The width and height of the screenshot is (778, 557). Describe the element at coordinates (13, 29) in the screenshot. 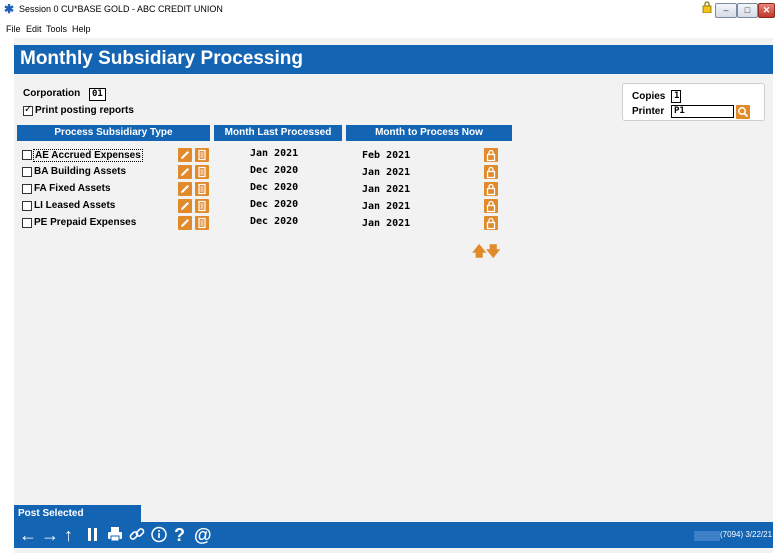

I see `menu-file: File` at that location.